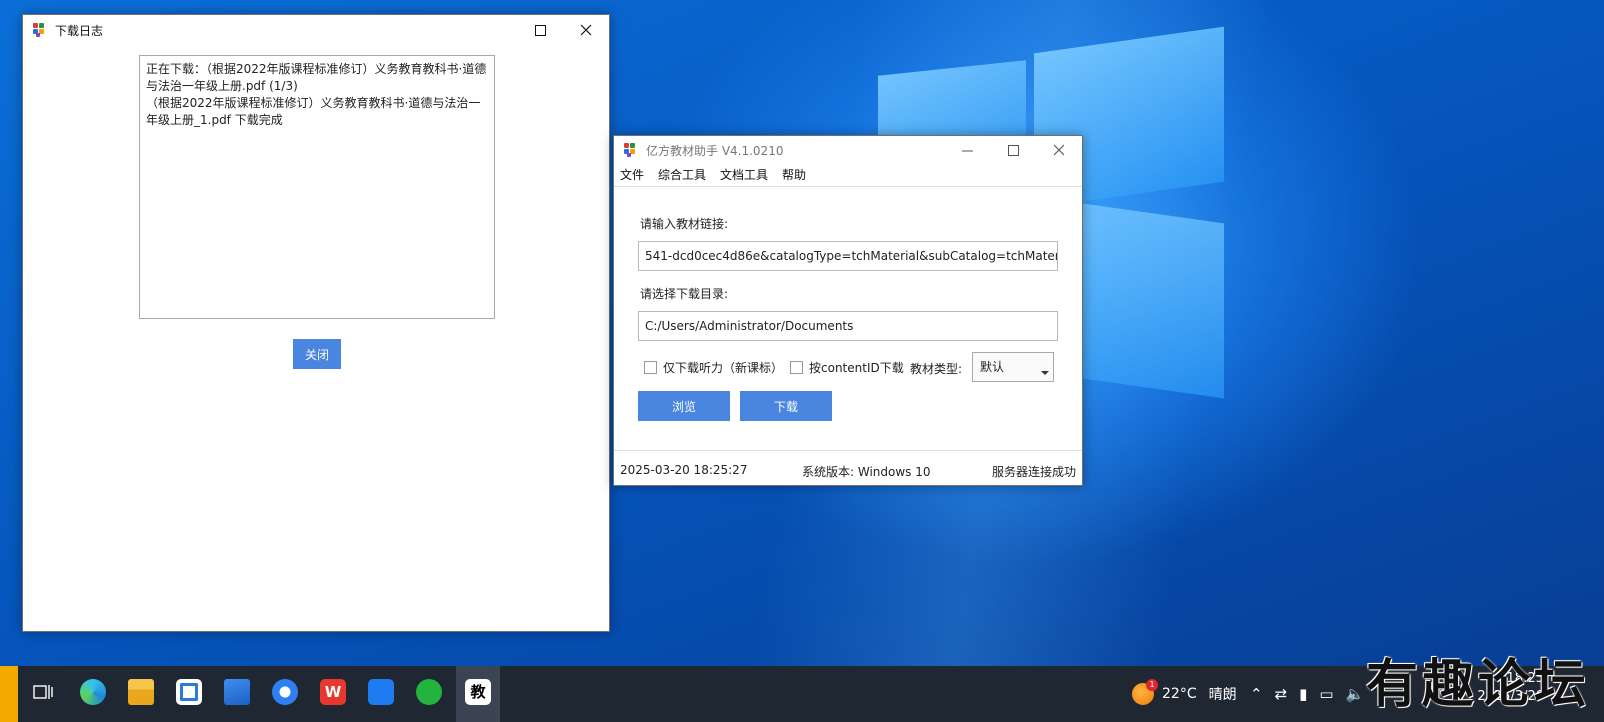 Image resolution: width=1604 pixels, height=722 pixels. What do you see at coordinates (786, 406) in the screenshot?
I see `download-button: 下载` at bounding box center [786, 406].